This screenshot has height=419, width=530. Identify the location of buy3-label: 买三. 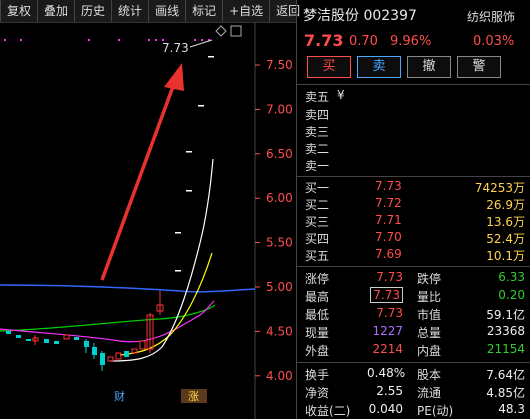
(317, 222).